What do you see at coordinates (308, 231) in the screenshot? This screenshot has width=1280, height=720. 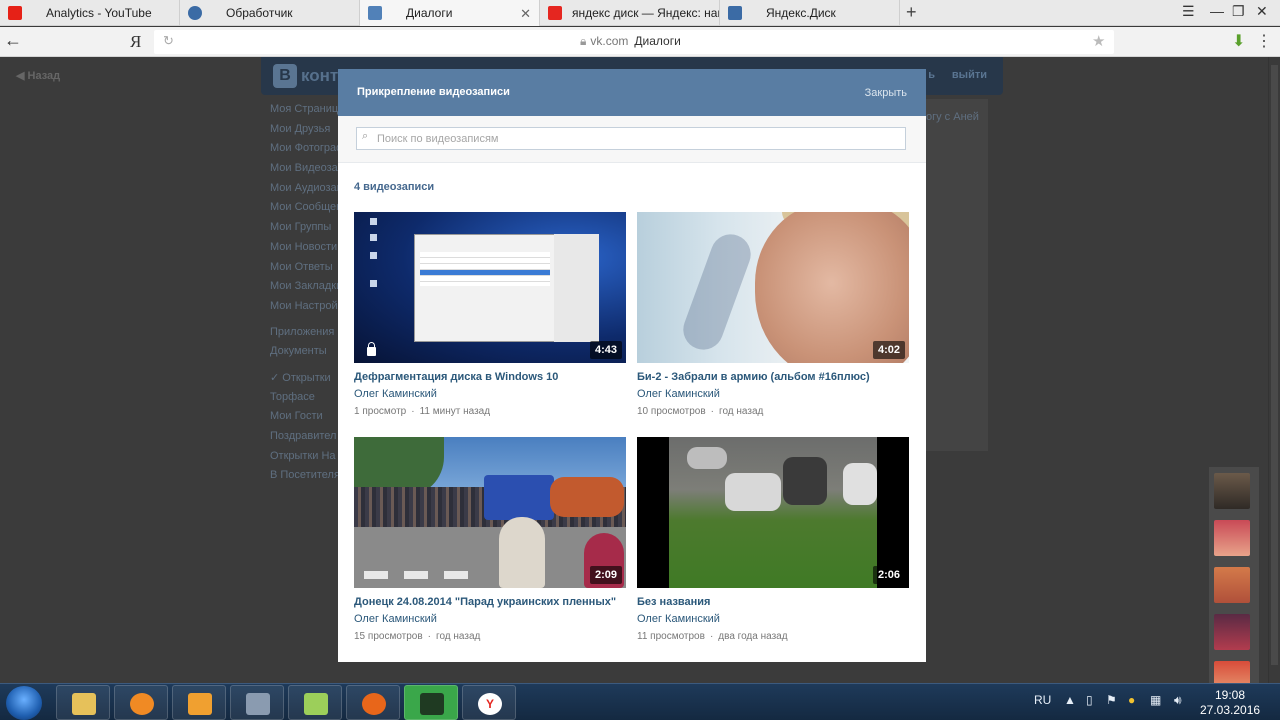 I see `nav-groups: Мои Группы` at bounding box center [308, 231].